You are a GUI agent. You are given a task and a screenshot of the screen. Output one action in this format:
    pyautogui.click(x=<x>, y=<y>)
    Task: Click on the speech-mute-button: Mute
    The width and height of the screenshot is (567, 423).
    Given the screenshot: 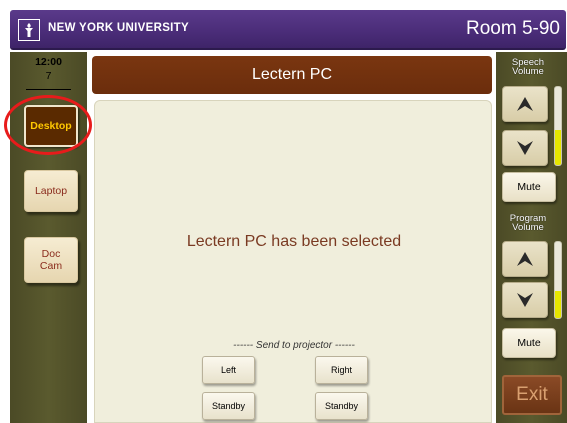 What is the action you would take?
    pyautogui.click(x=529, y=187)
    